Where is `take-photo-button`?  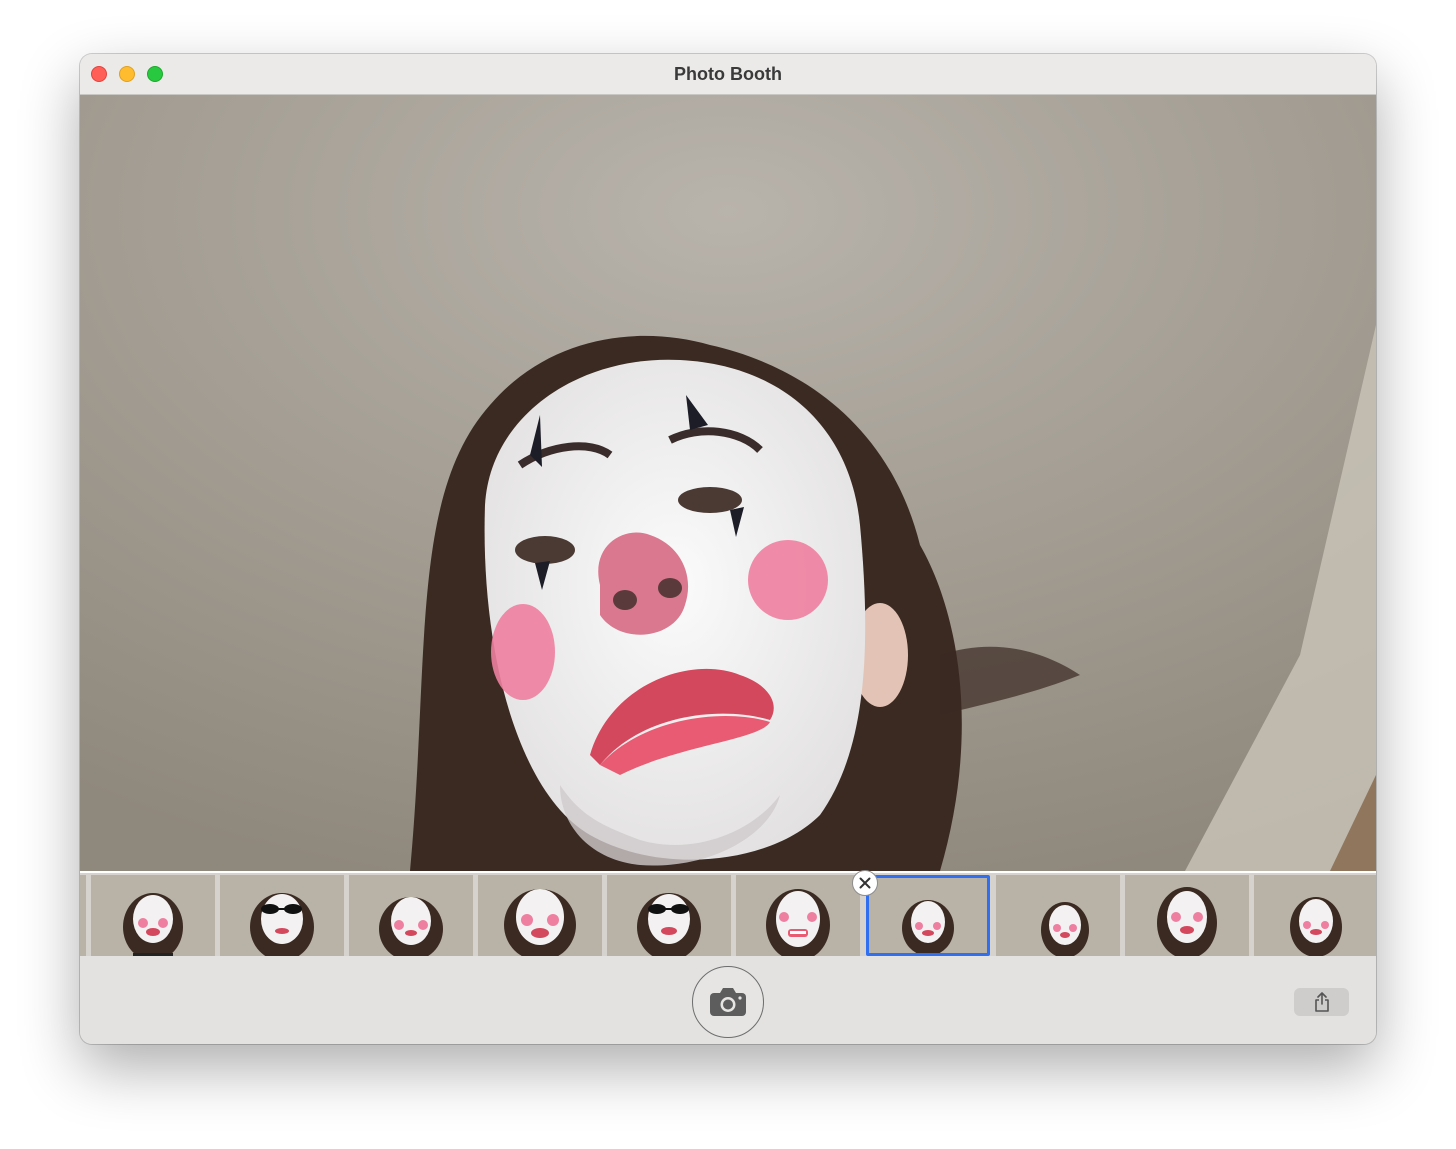
take-photo-button is located at coordinates (728, 1002).